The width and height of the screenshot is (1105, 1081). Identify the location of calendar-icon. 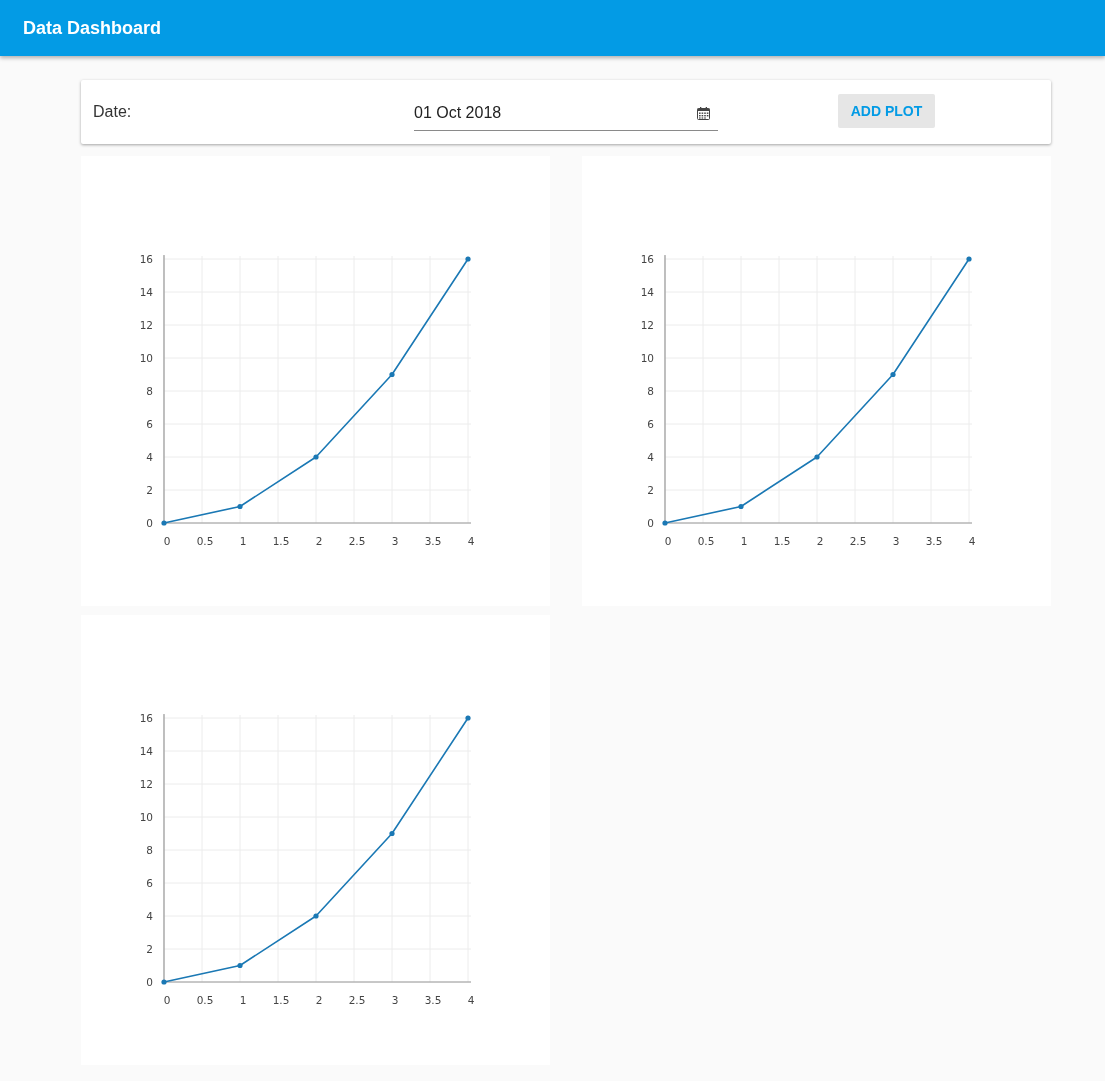
(703, 113).